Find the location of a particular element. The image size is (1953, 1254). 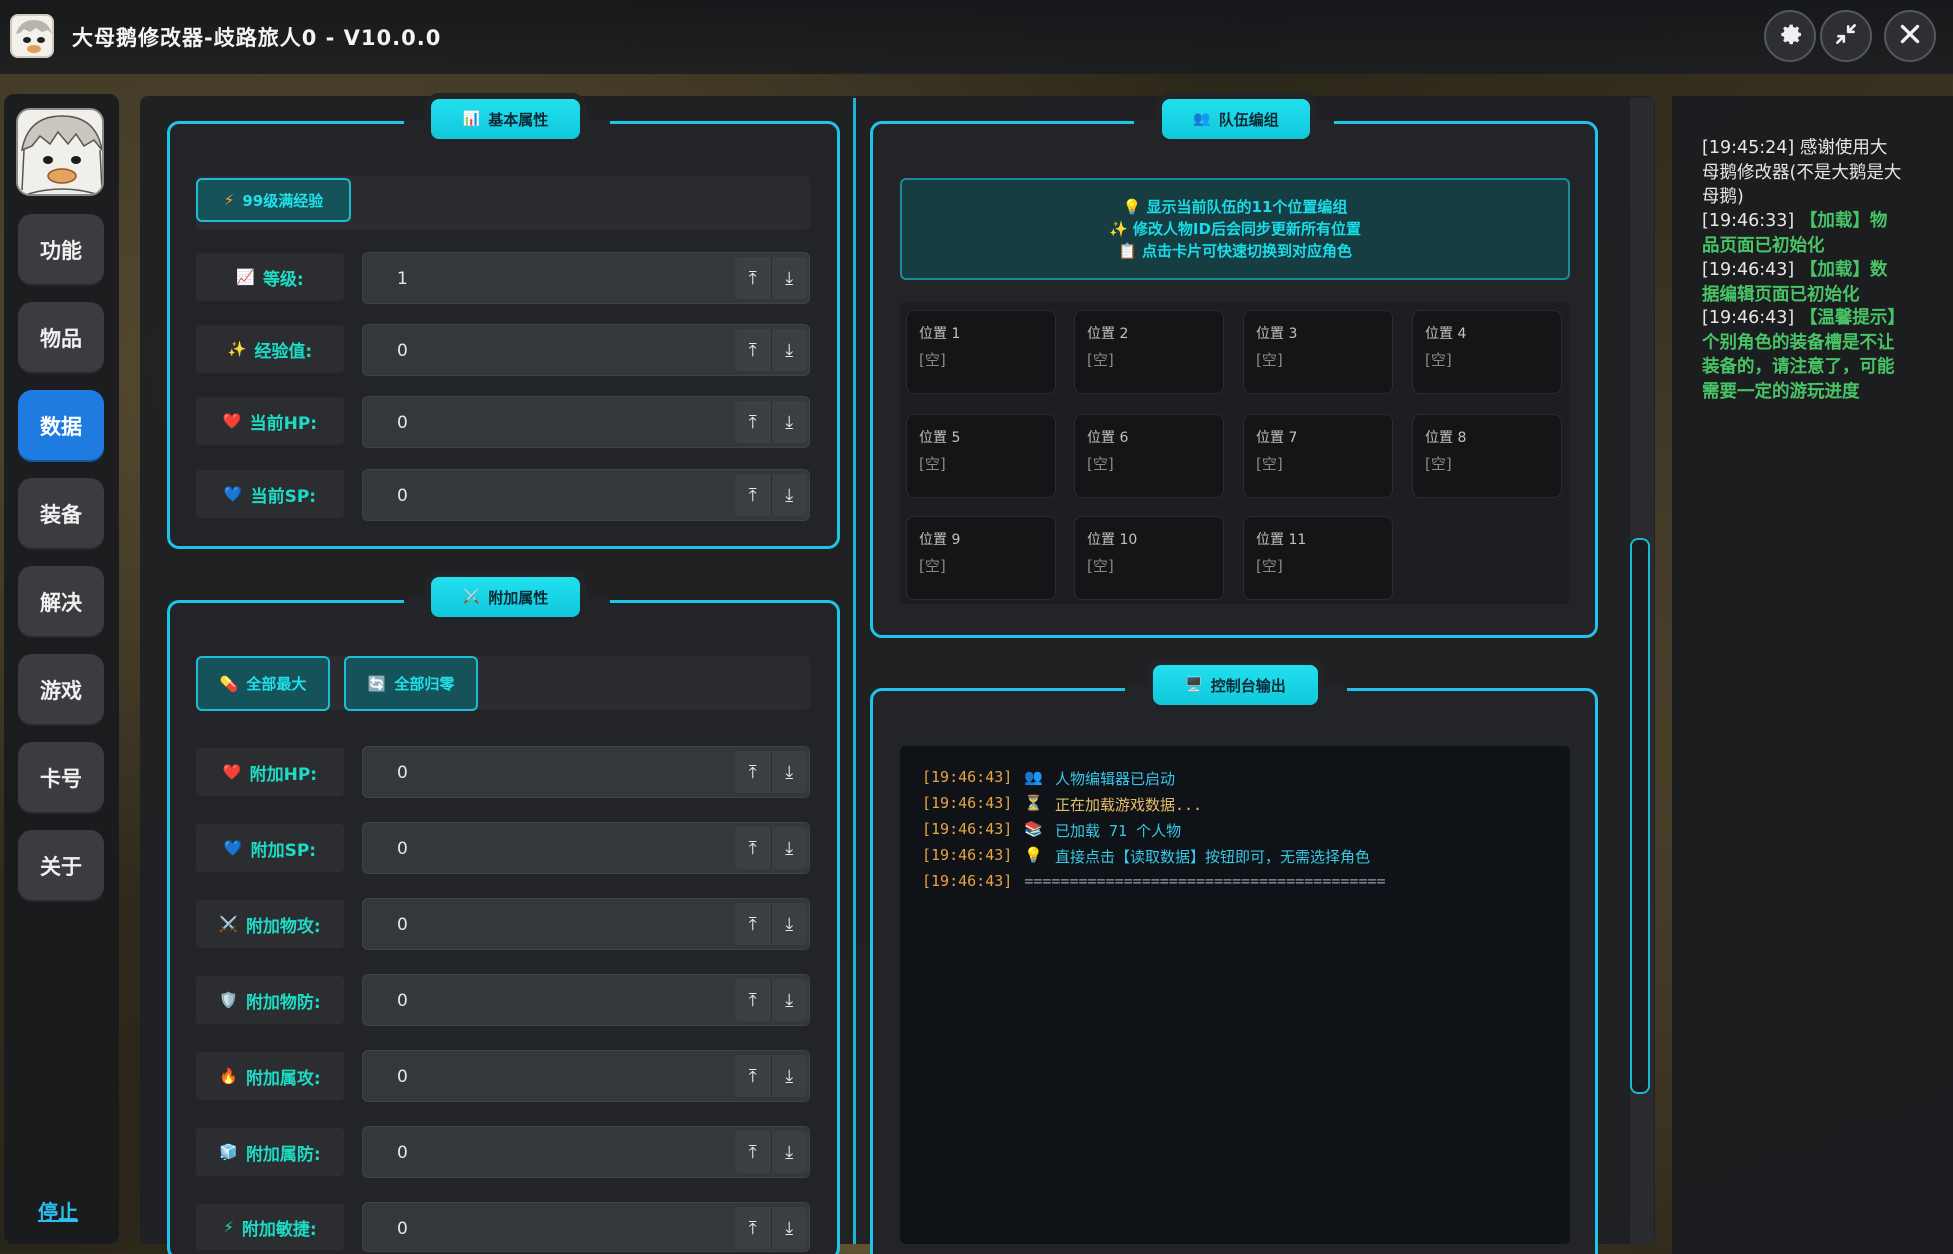

exp-input: 0 ⤒ ⤓ is located at coordinates (586, 350).